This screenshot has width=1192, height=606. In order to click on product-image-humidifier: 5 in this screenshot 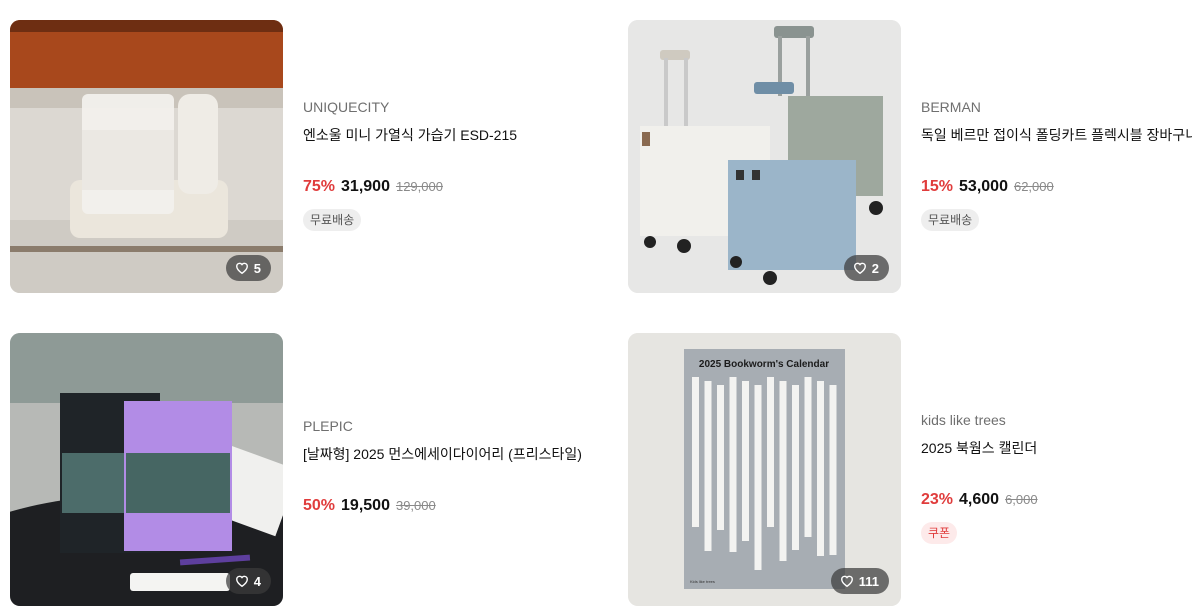, I will do `click(146, 156)`.